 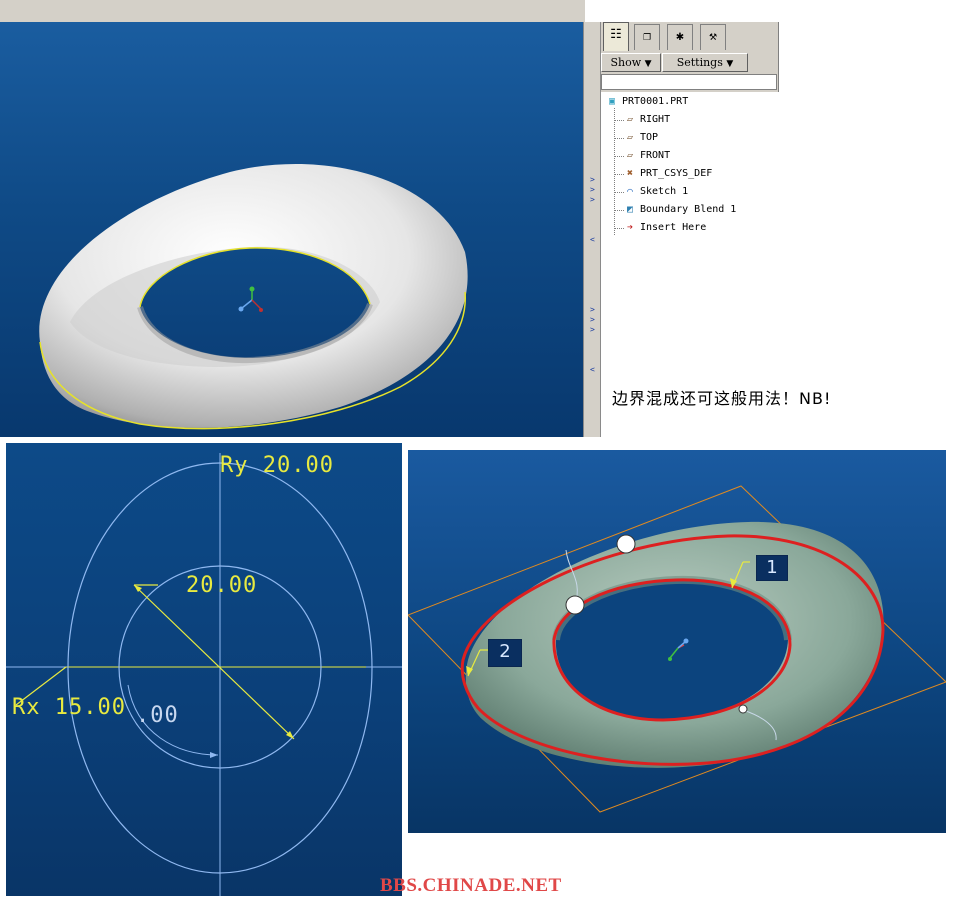 What do you see at coordinates (655, 192) in the screenshot?
I see `tree-item-sketch: ⌒ Sketch 1` at bounding box center [655, 192].